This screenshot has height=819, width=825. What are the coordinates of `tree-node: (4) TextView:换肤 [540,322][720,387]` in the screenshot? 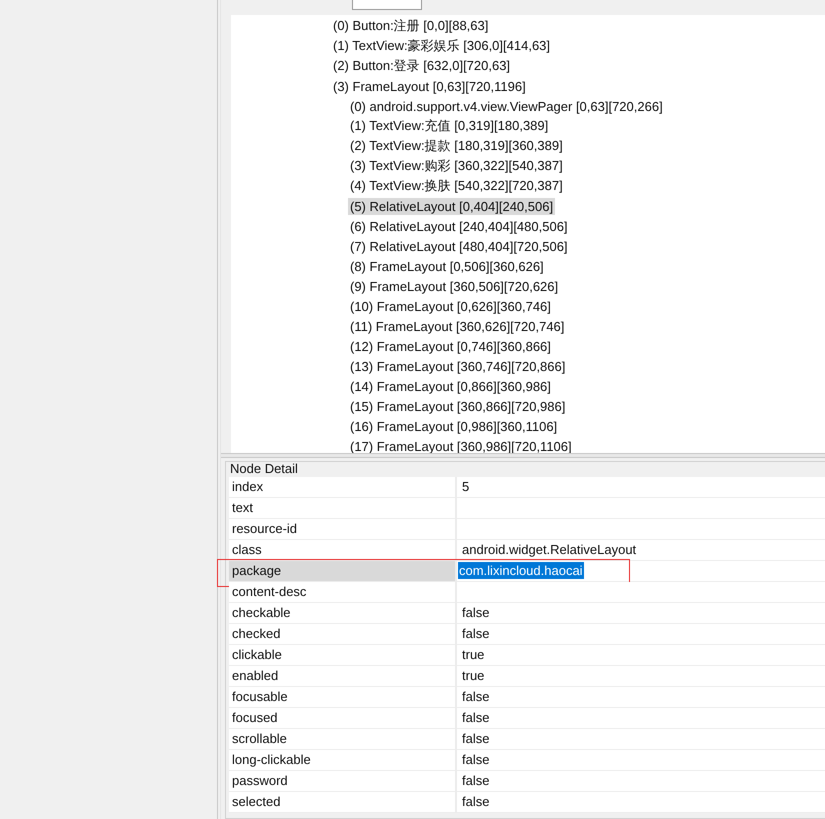 It's located at (456, 186).